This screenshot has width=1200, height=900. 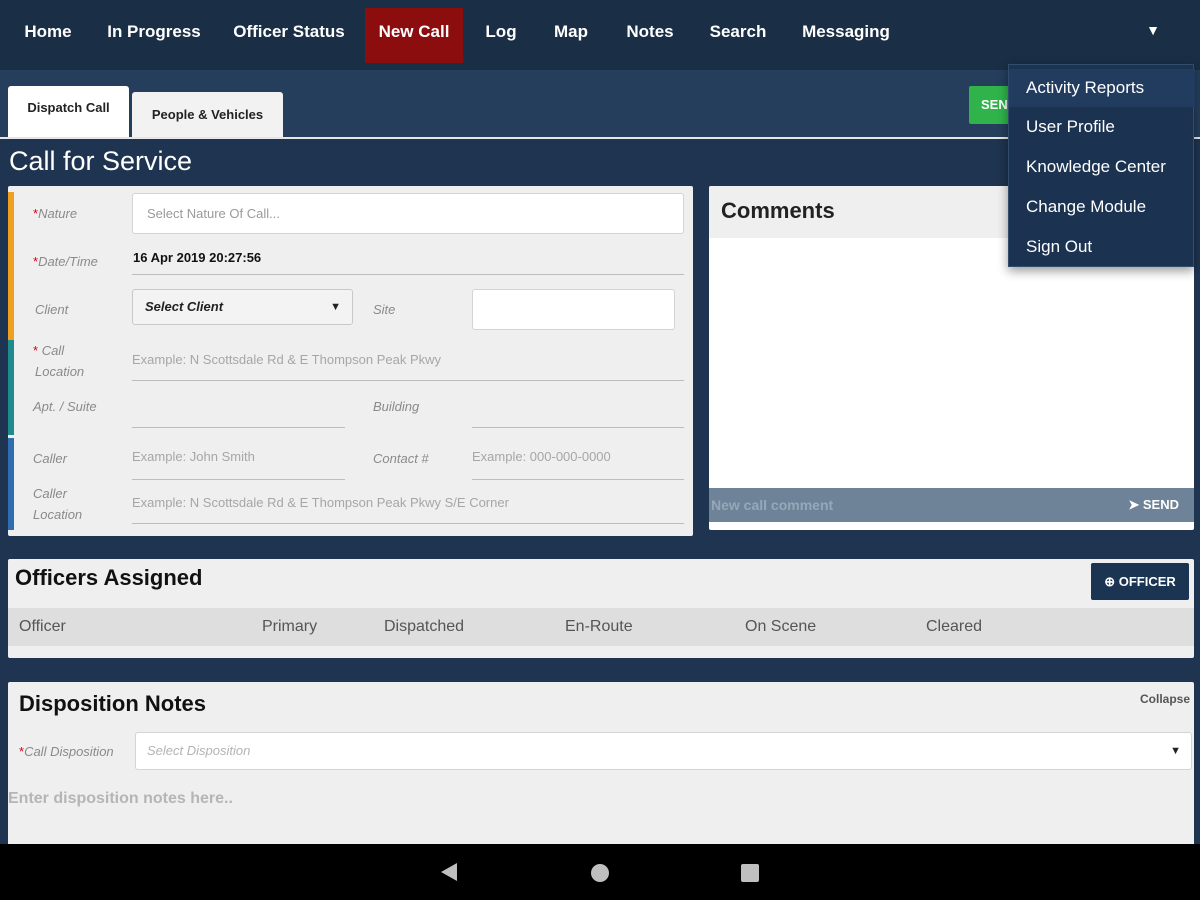 What do you see at coordinates (501, 35) in the screenshot?
I see `nav-log: Log` at bounding box center [501, 35].